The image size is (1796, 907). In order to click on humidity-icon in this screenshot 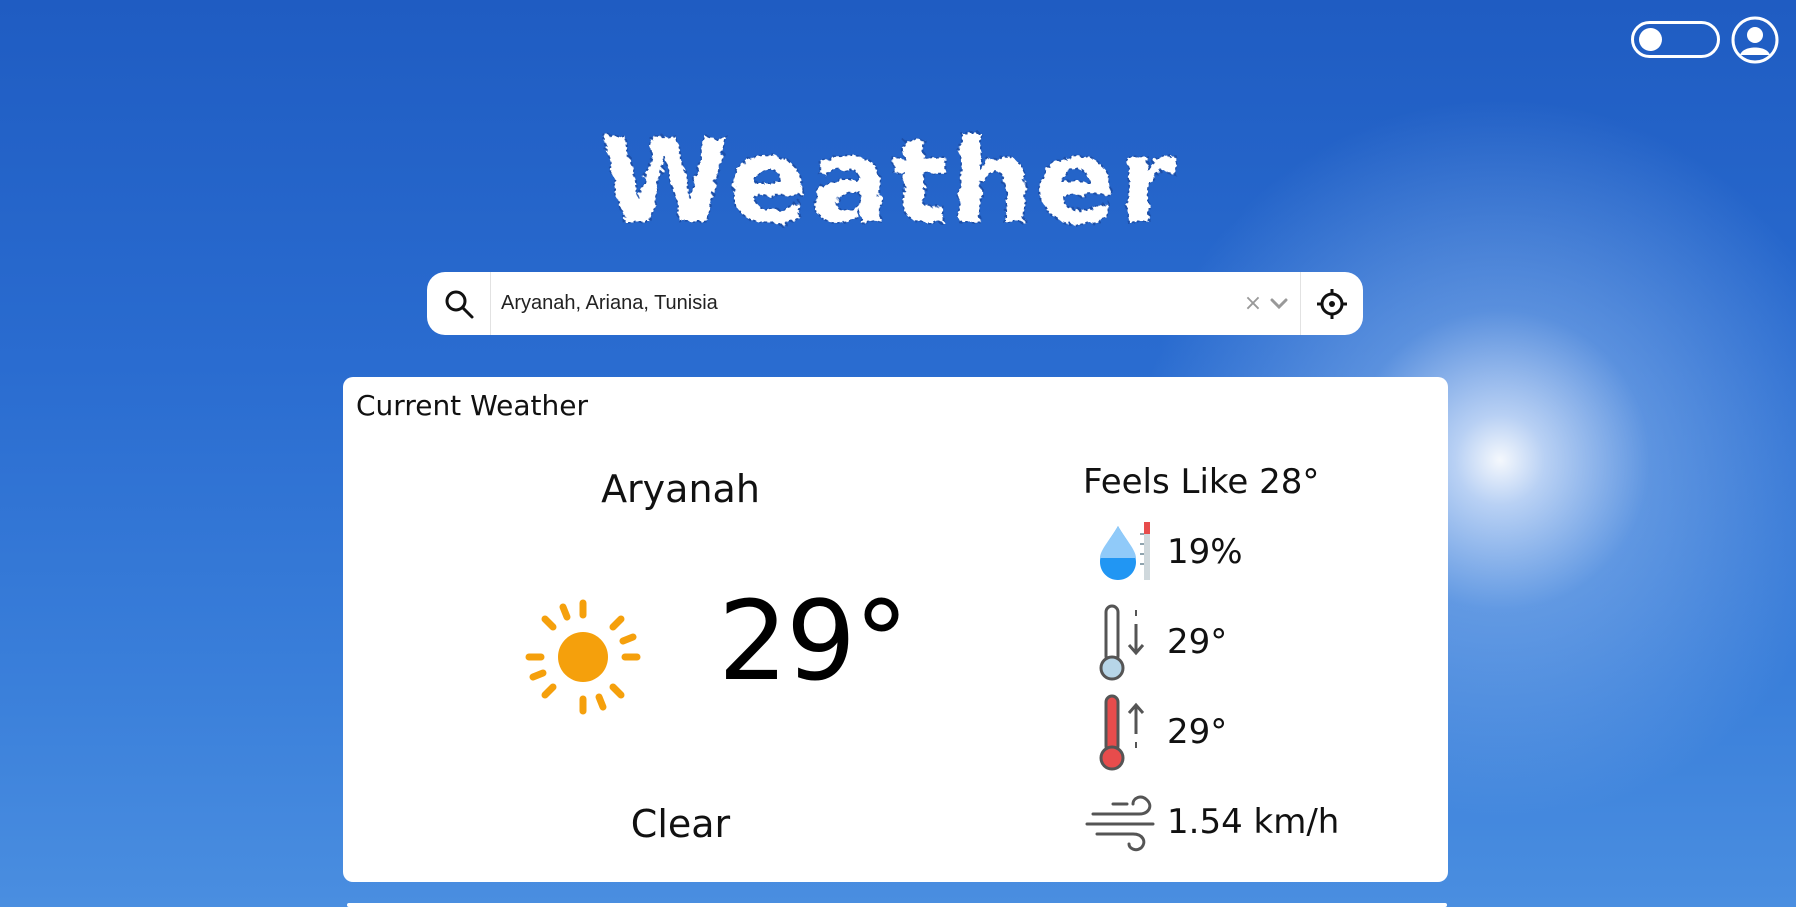, I will do `click(1123, 552)`.